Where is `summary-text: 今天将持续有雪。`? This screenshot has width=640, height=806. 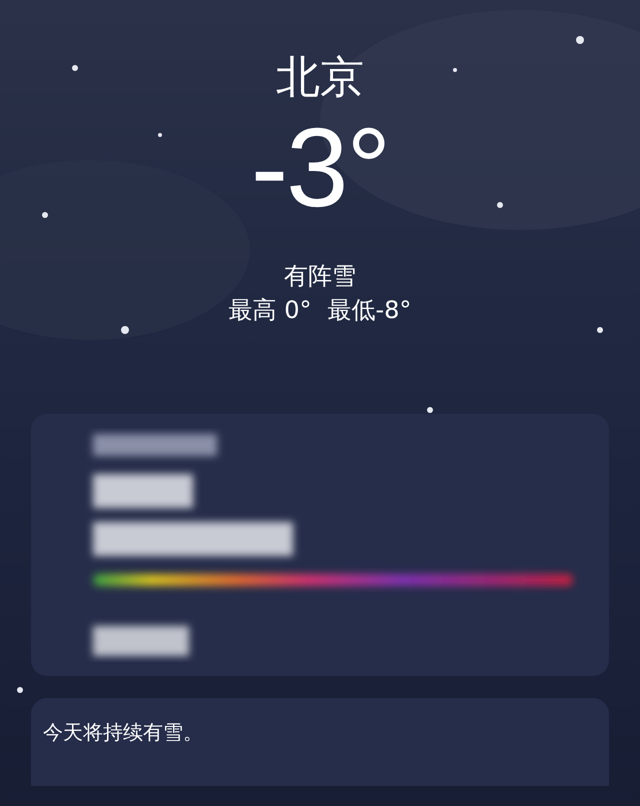 summary-text: 今天将持续有雪。 is located at coordinates (123, 732).